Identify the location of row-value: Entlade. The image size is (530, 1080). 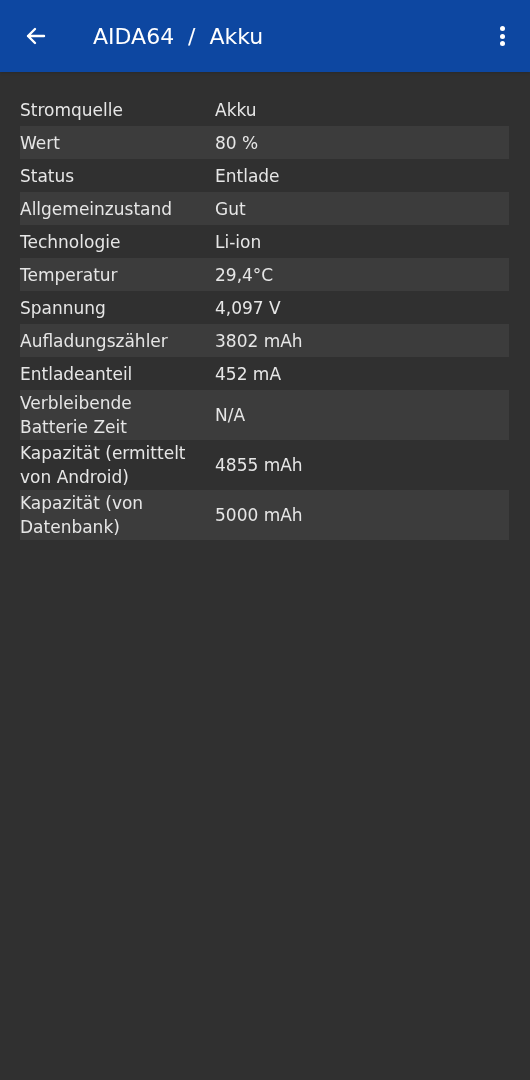
(247, 176).